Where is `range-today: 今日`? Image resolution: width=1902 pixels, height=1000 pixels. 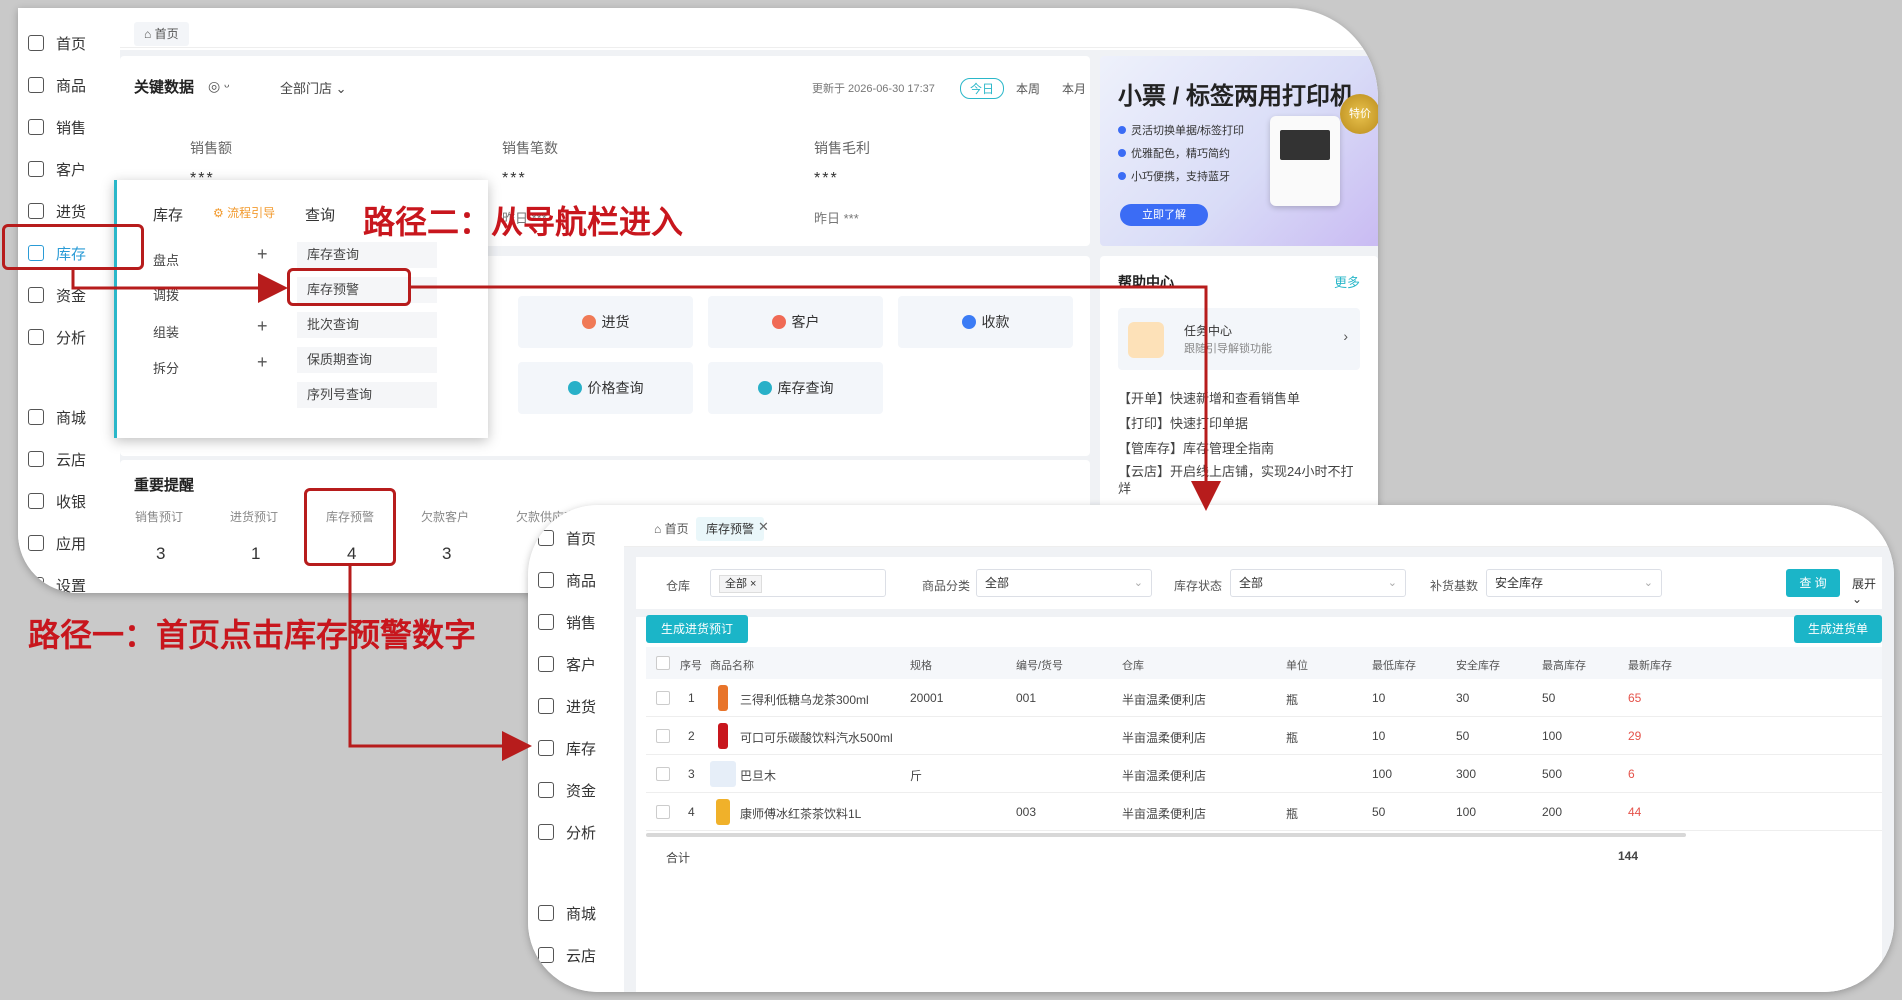 range-today: 今日 is located at coordinates (982, 88).